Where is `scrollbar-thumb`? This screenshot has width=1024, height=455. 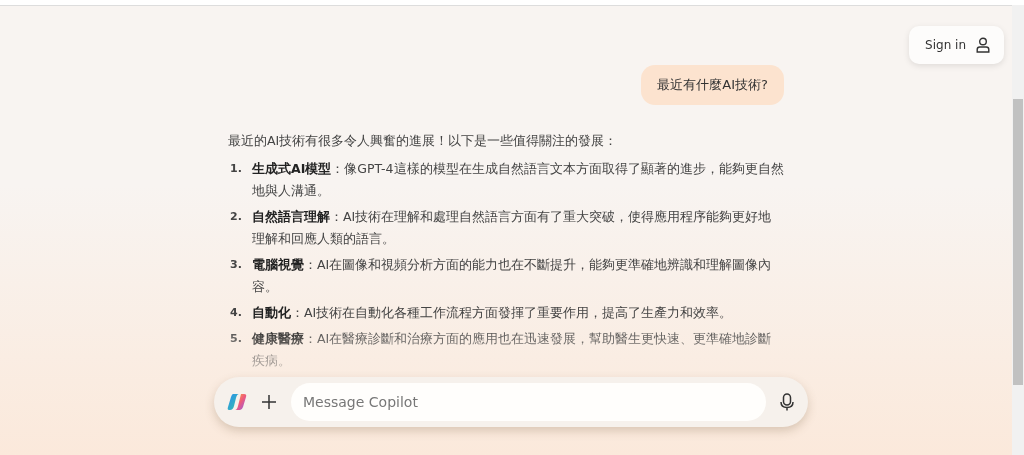
scrollbar-thumb is located at coordinates (1018, 242).